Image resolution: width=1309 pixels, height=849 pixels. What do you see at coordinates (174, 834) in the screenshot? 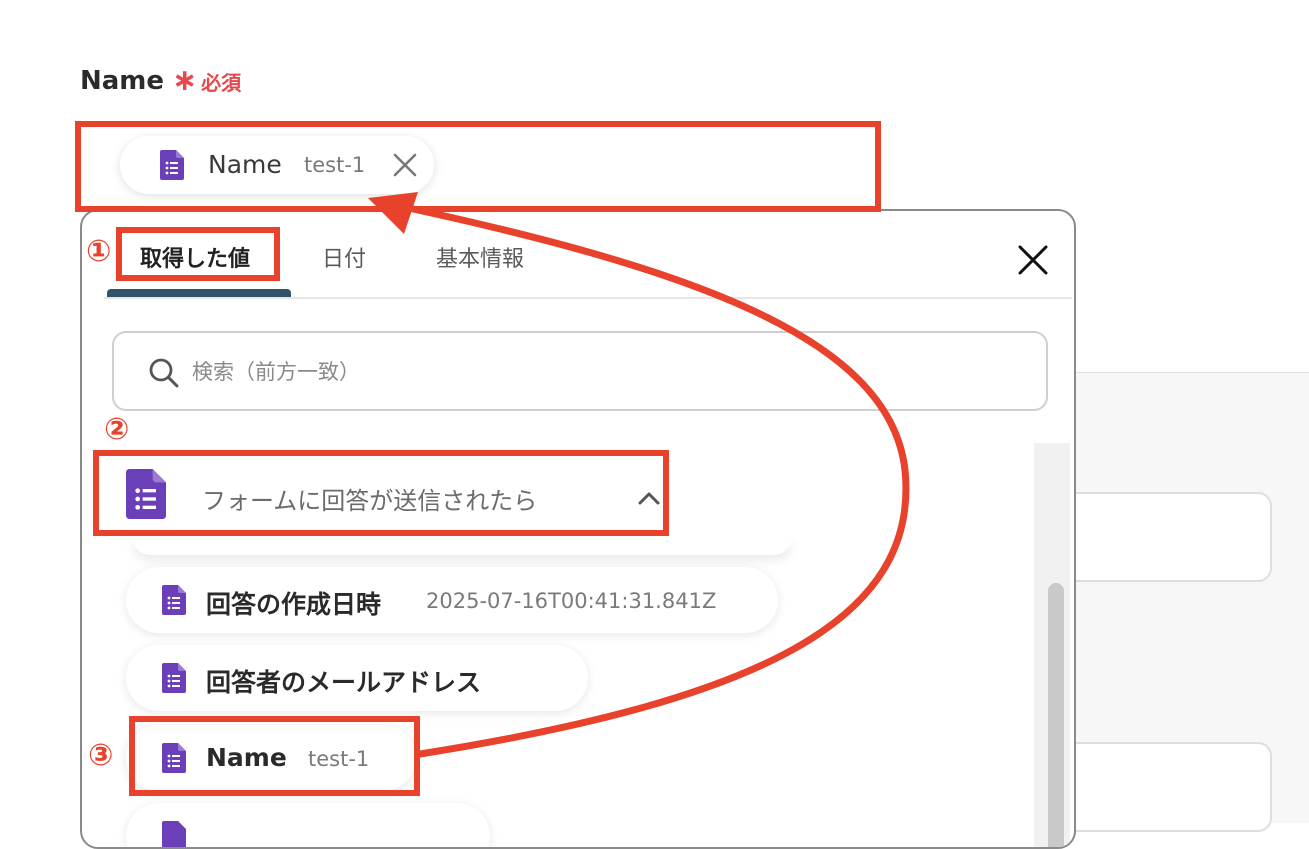
I see `google-forms-icon` at bounding box center [174, 834].